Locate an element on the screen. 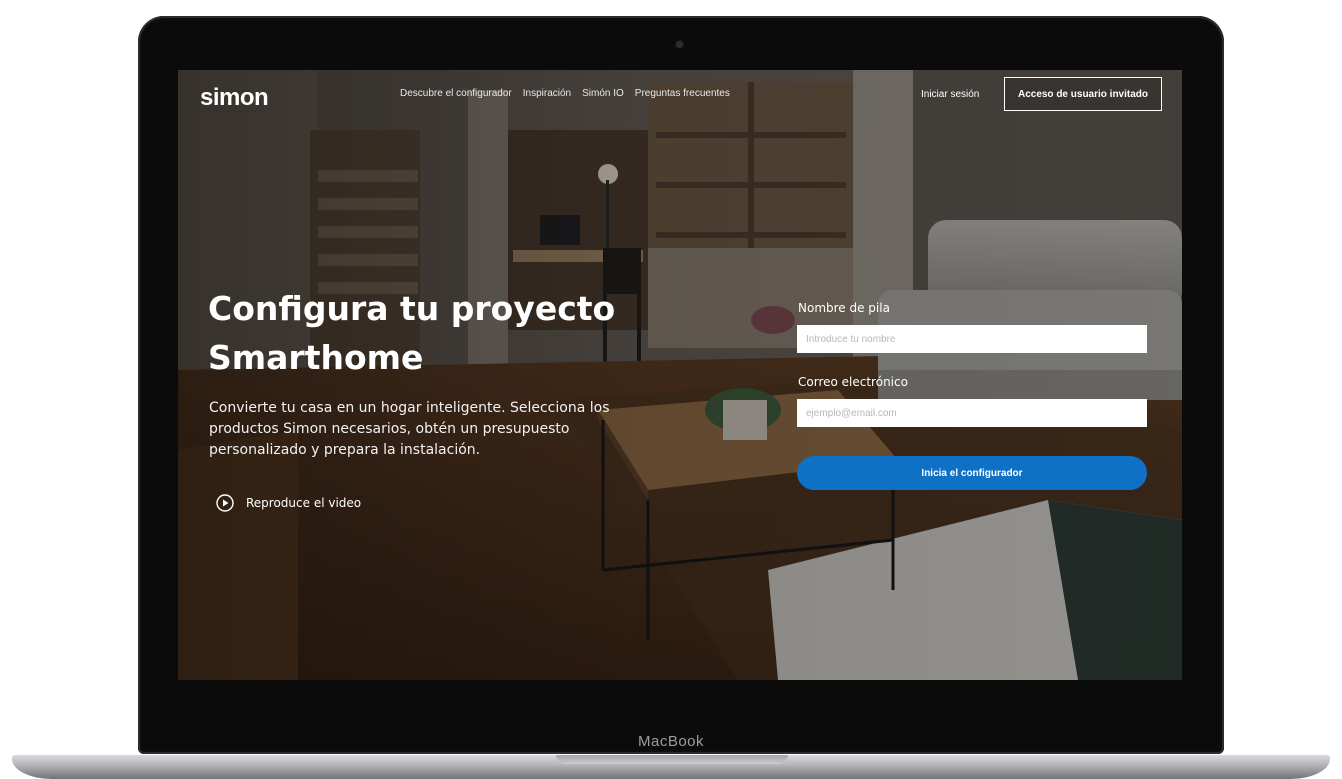  nav-link-inspiracion: Inspiración is located at coordinates (547, 93).